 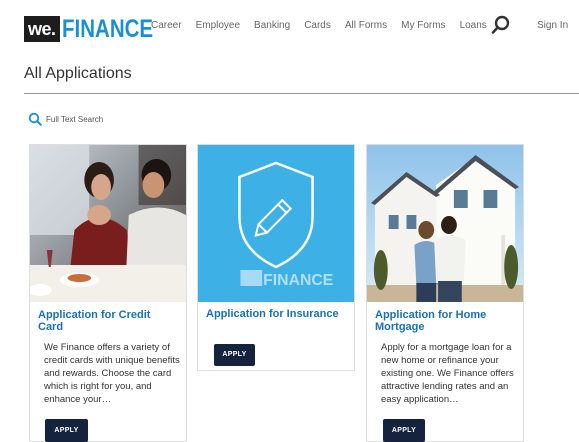 What do you see at coordinates (473, 25) in the screenshot?
I see `nav-item-loans: Loans` at bounding box center [473, 25].